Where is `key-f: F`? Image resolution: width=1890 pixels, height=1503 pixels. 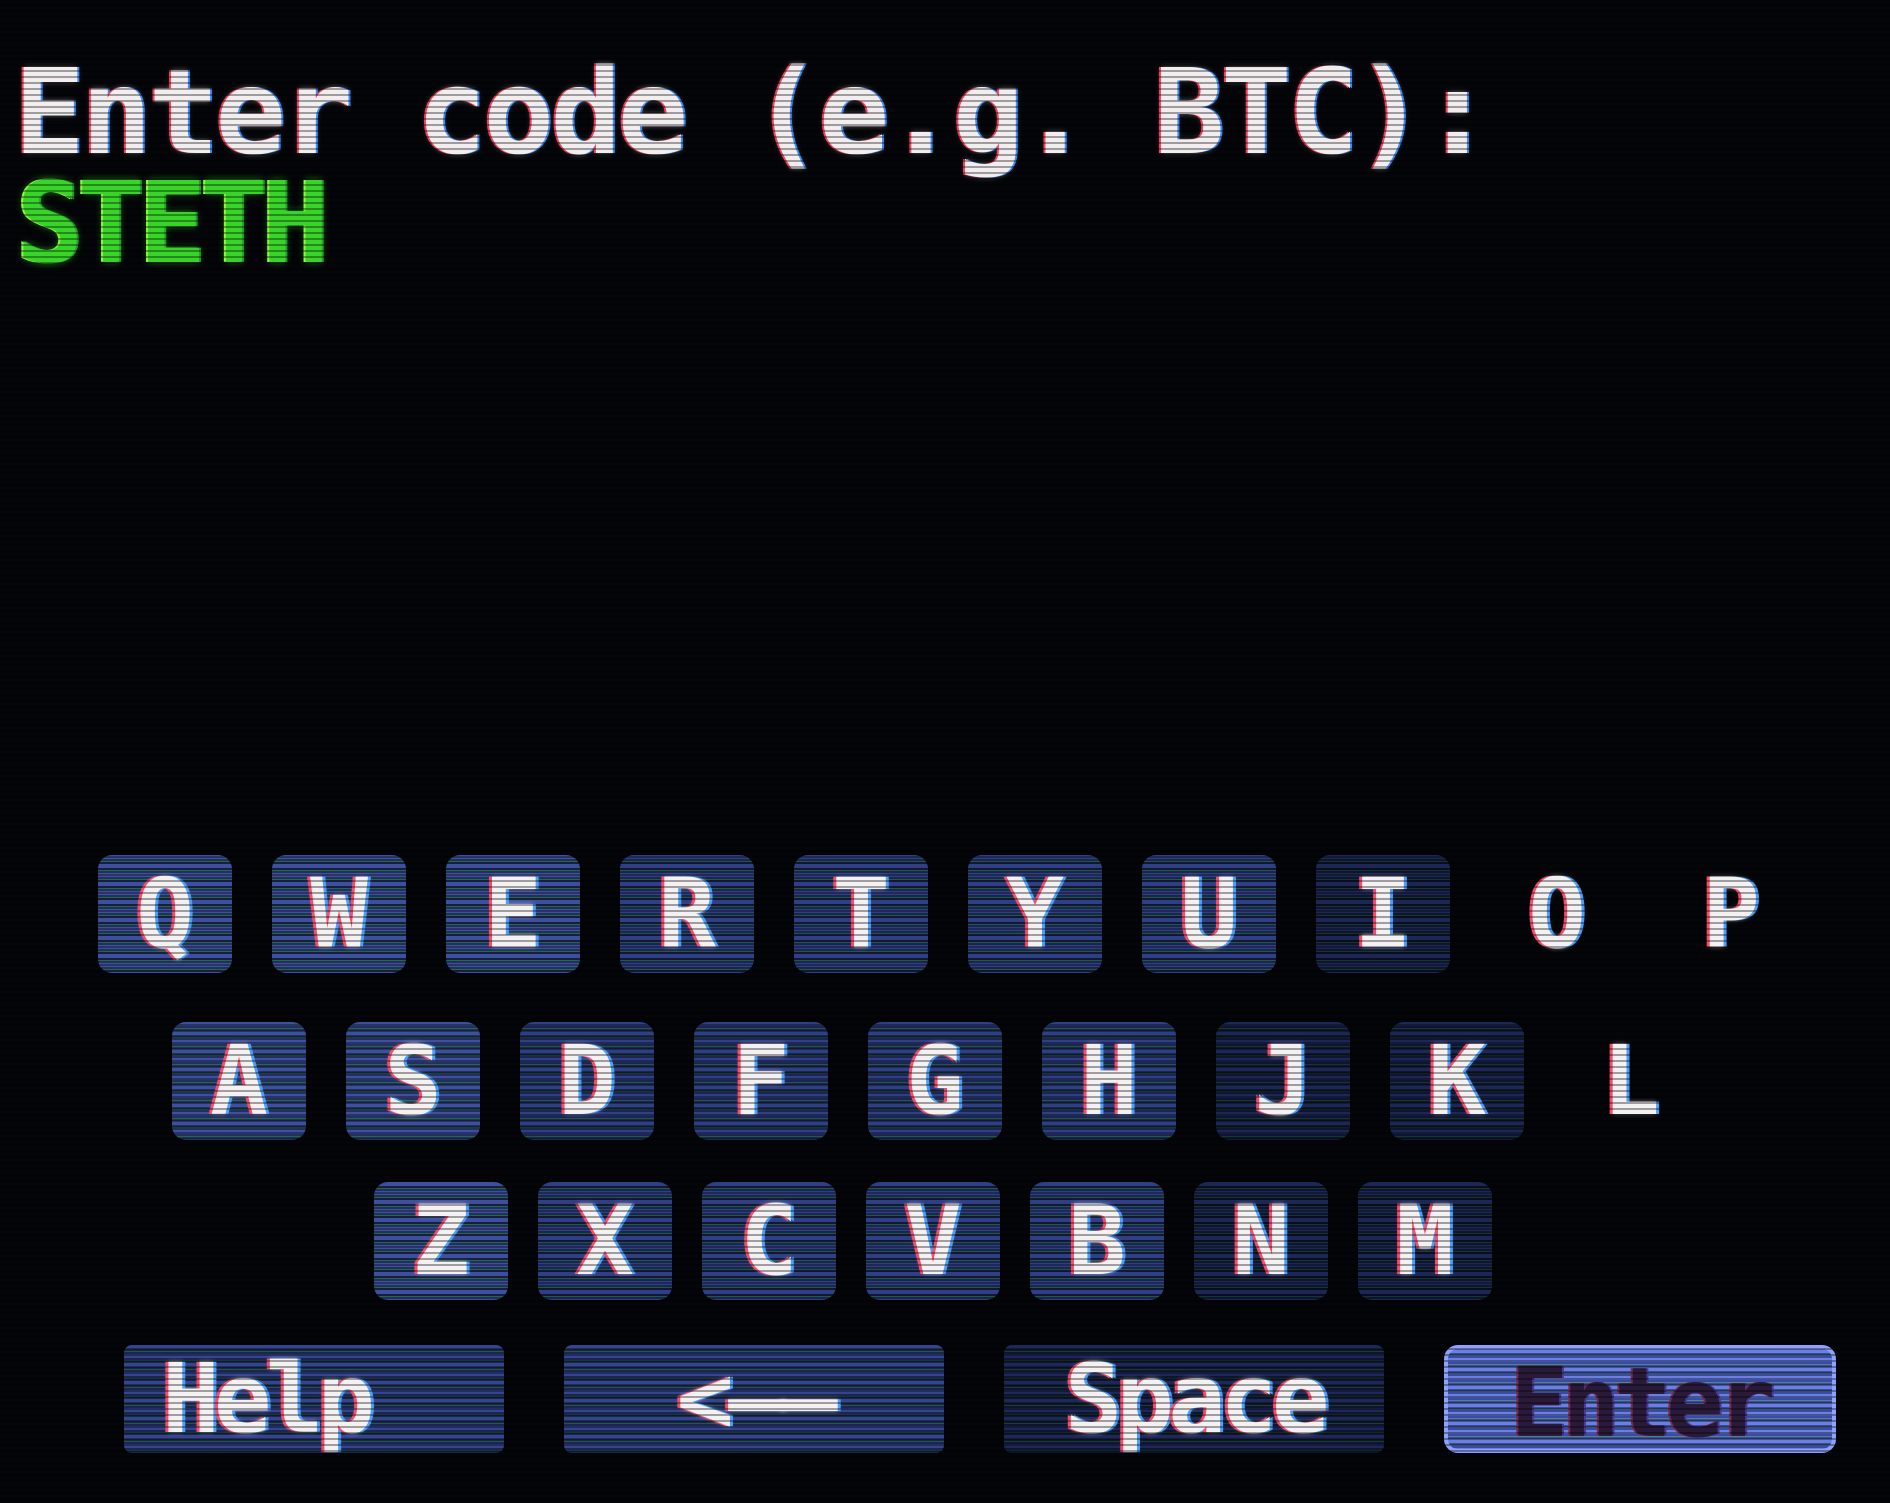
key-f: F is located at coordinates (761, 1081).